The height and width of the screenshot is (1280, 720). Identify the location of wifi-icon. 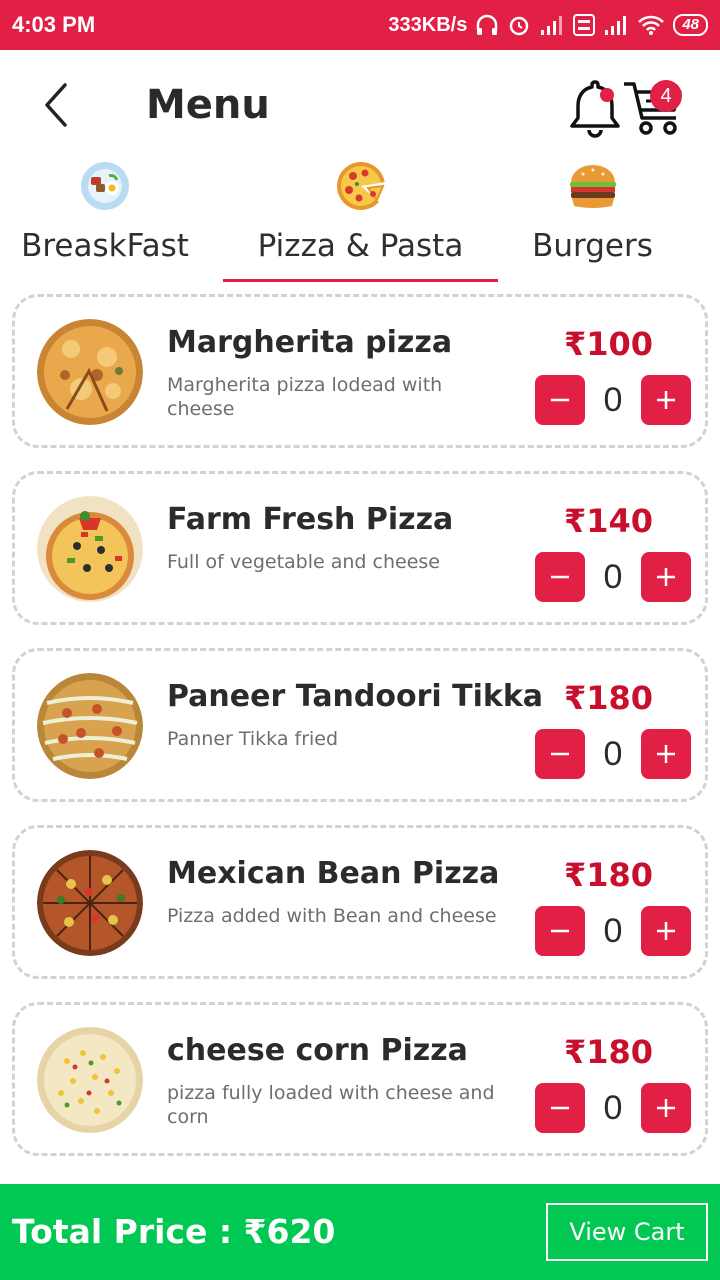
(651, 25).